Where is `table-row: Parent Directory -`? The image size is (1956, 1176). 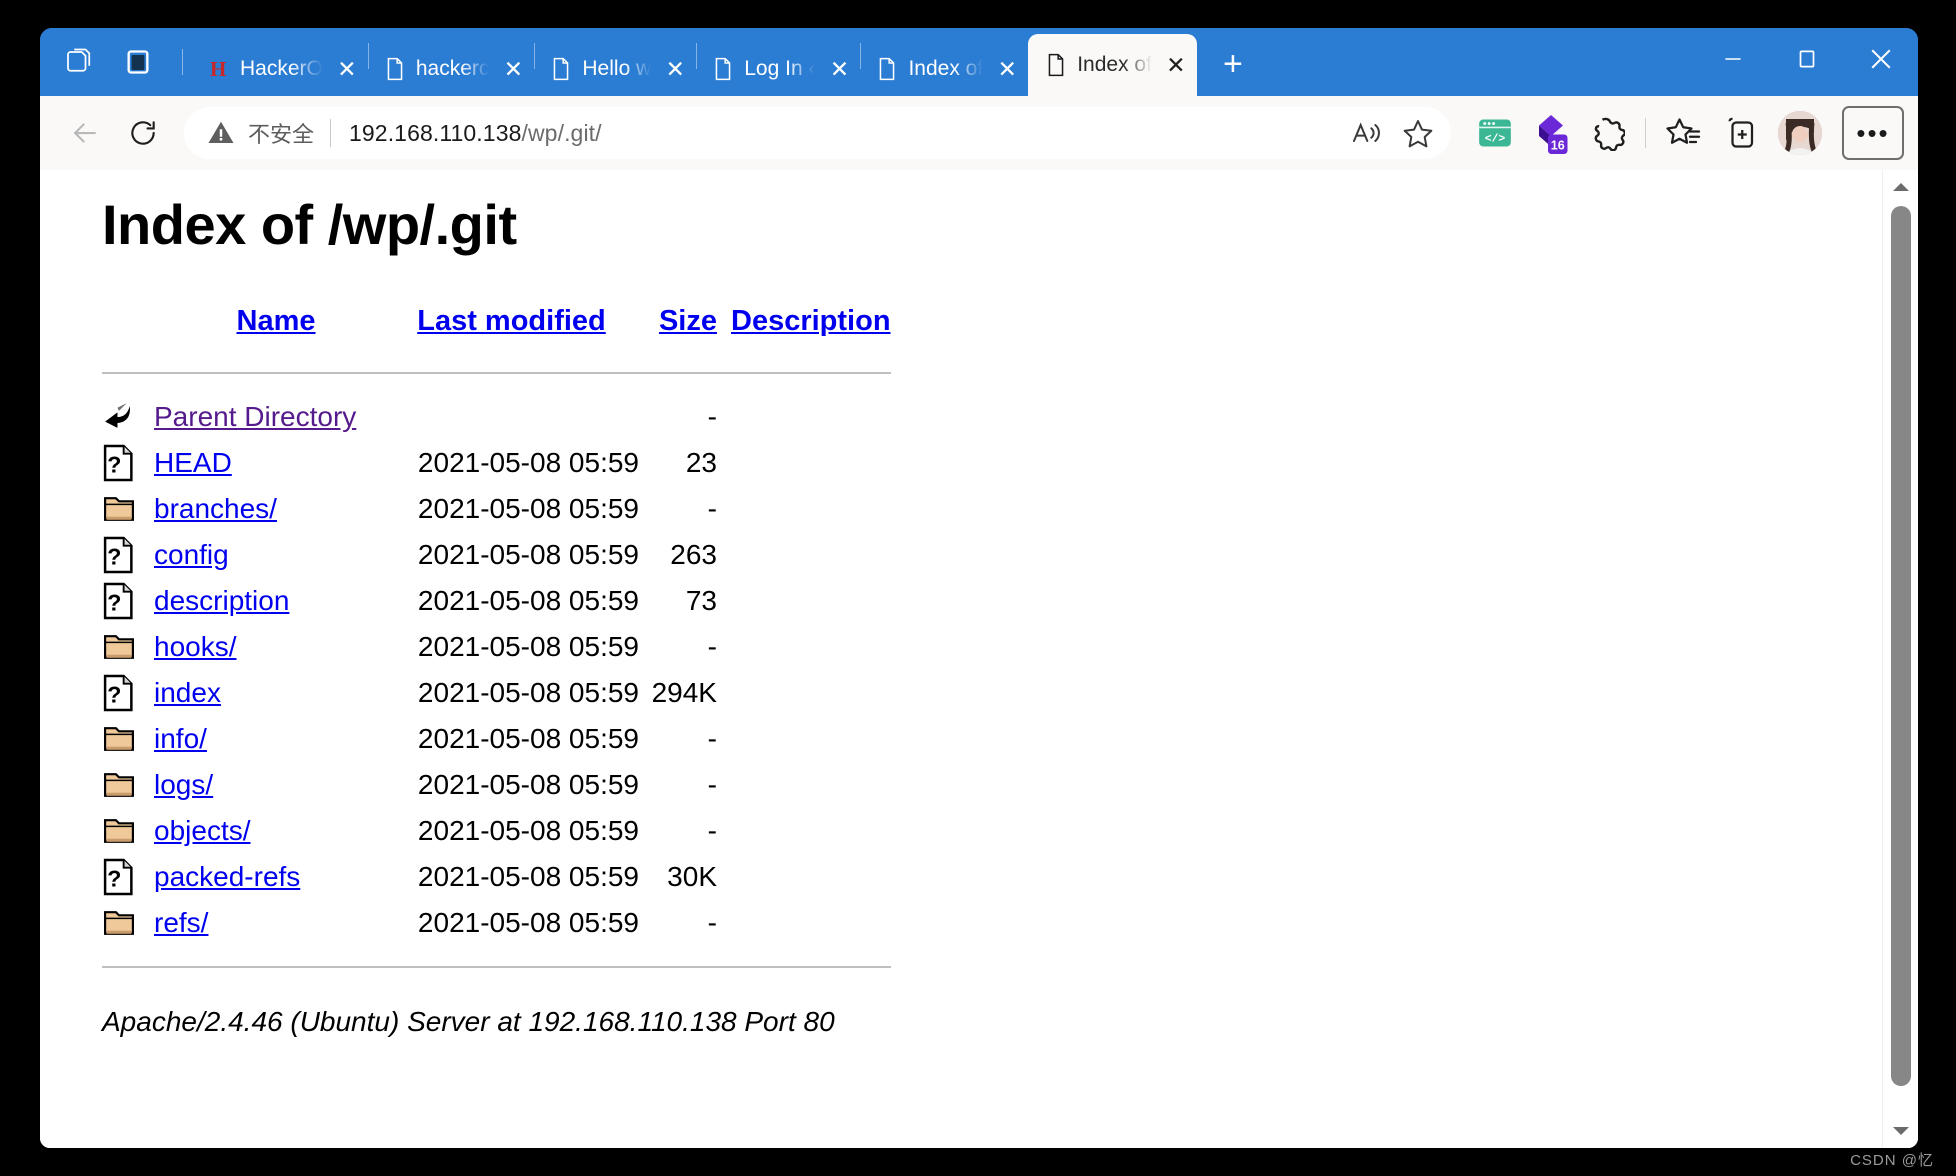
table-row: Parent Directory - is located at coordinates (496, 417).